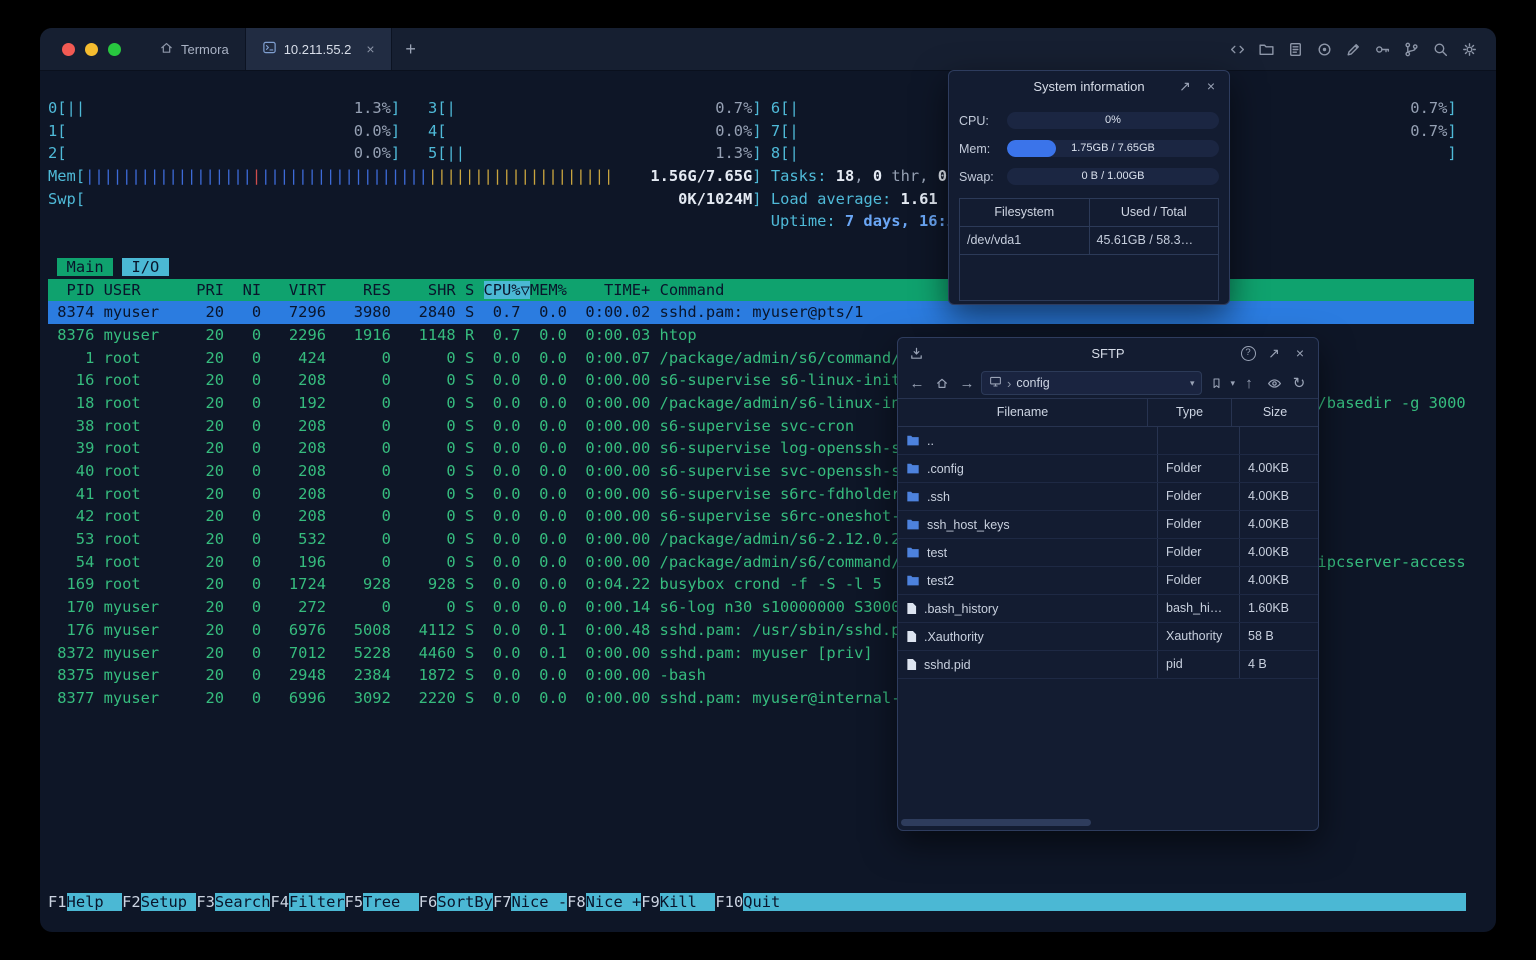 This screenshot has height=960, width=1536. What do you see at coordinates (1382, 49) in the screenshot?
I see `key-icon` at bounding box center [1382, 49].